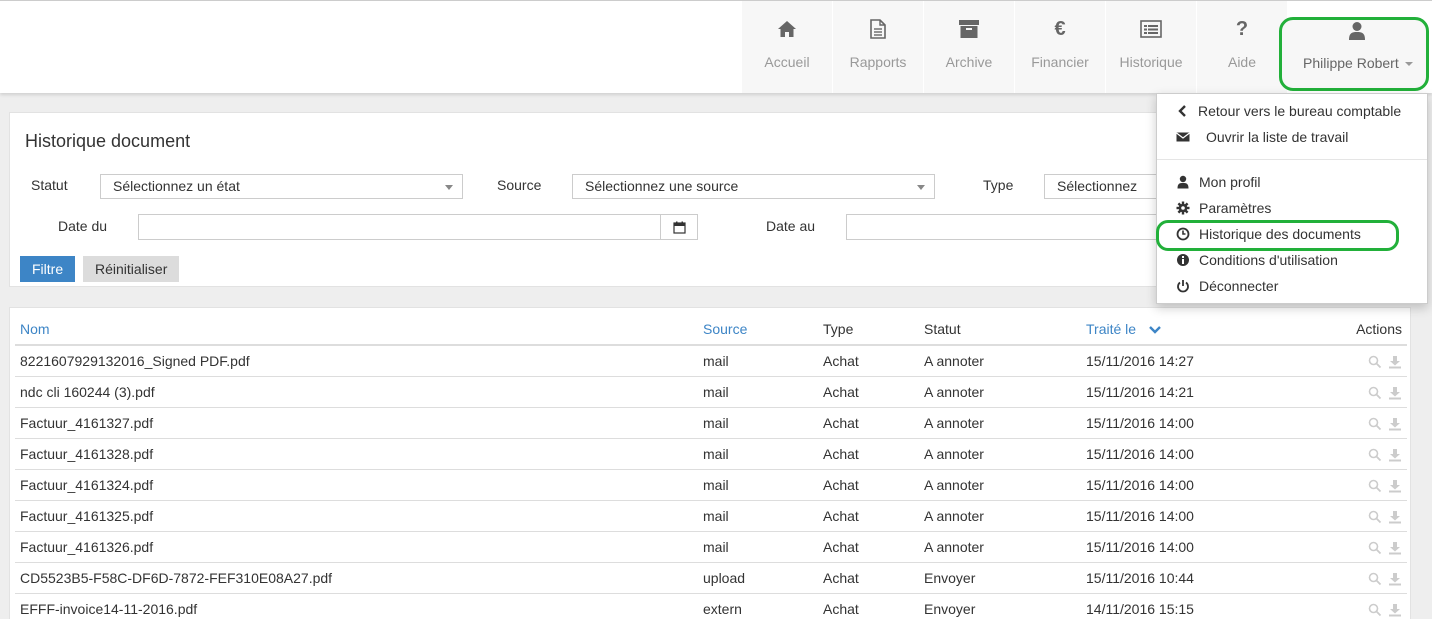  What do you see at coordinates (1292, 235) in the screenshot?
I see `menu-item-historique-documents: Historique des documents` at bounding box center [1292, 235].